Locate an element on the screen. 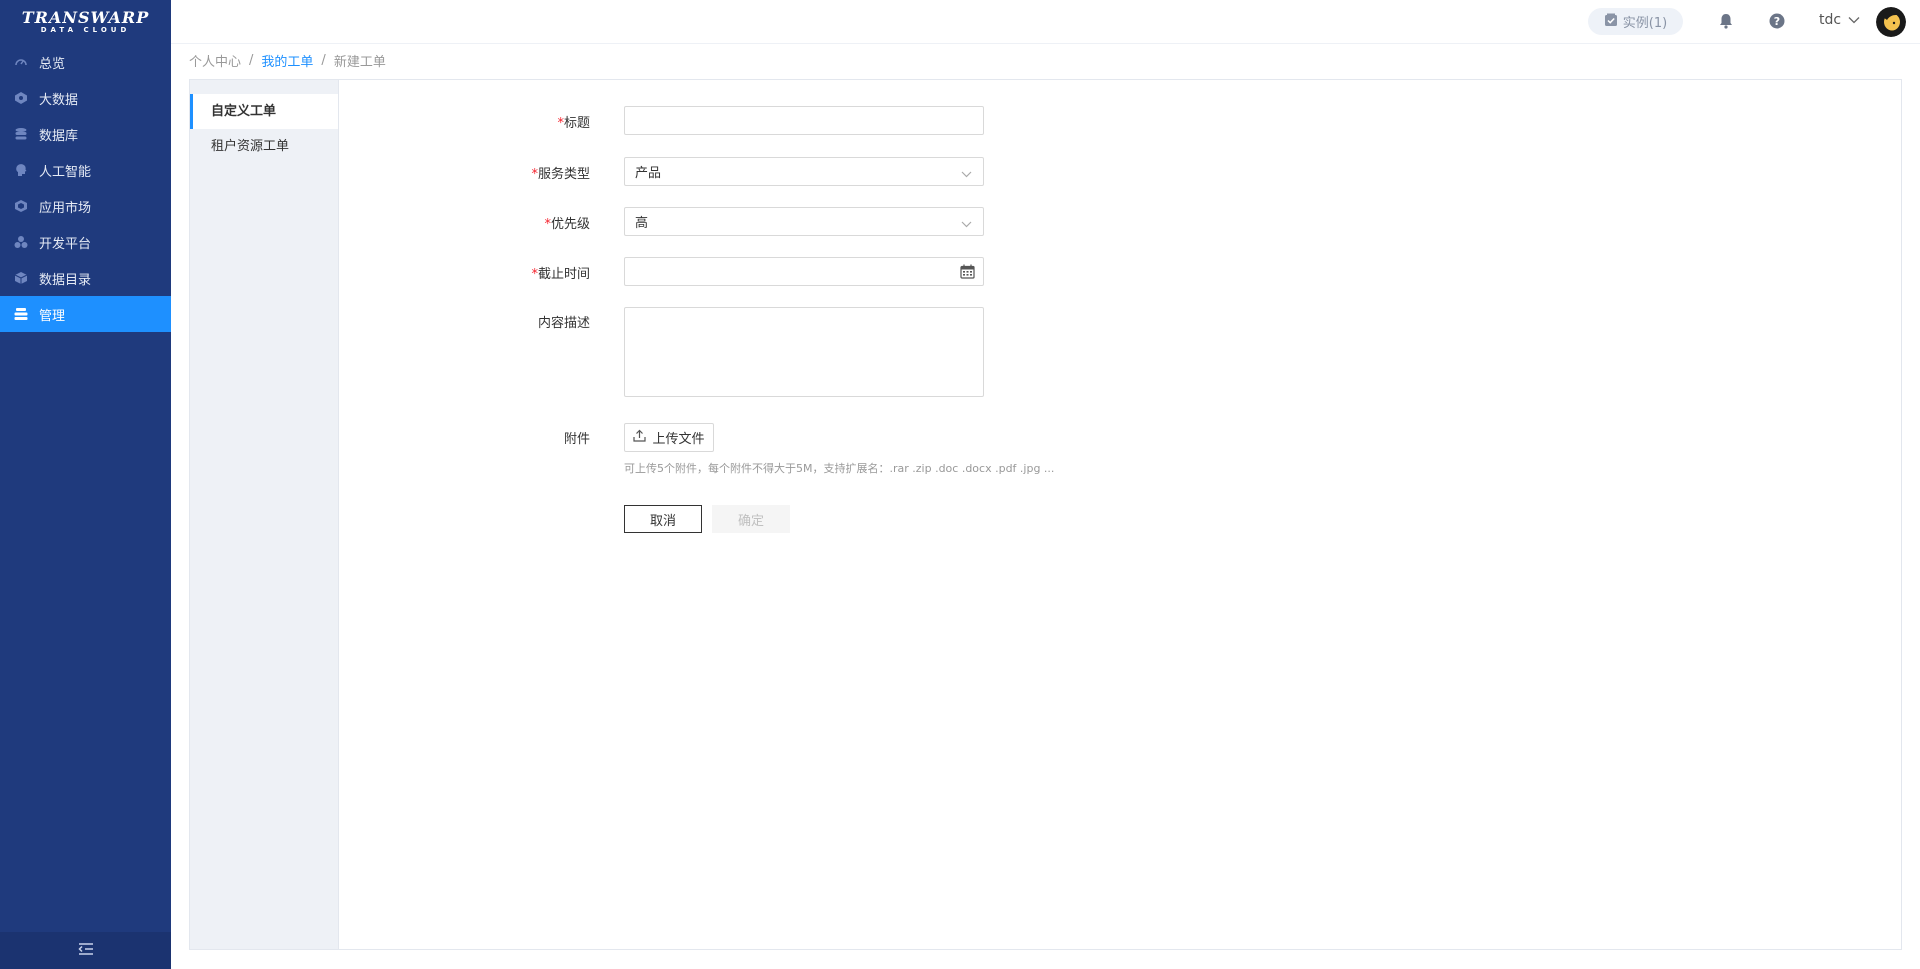 This screenshot has width=1920, height=969. sidebar-item-overview: 总览 is located at coordinates (85, 62).